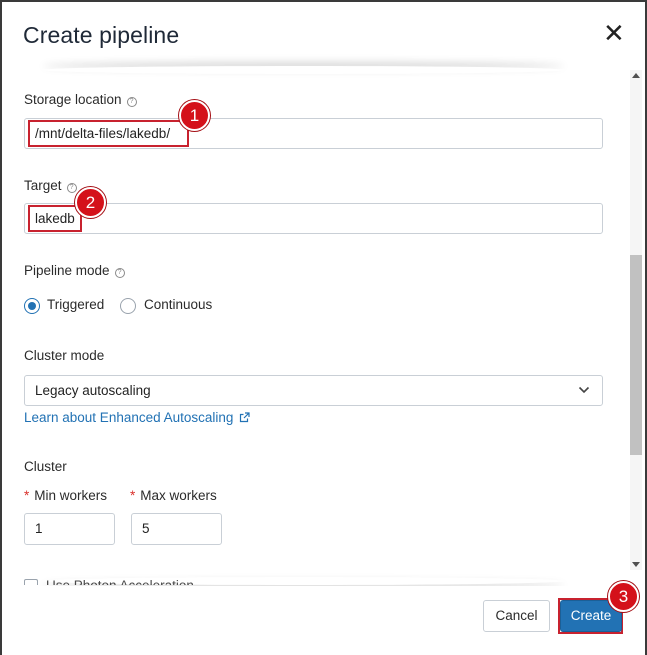  What do you see at coordinates (45, 466) in the screenshot?
I see `cluster-label: Cluster` at bounding box center [45, 466].